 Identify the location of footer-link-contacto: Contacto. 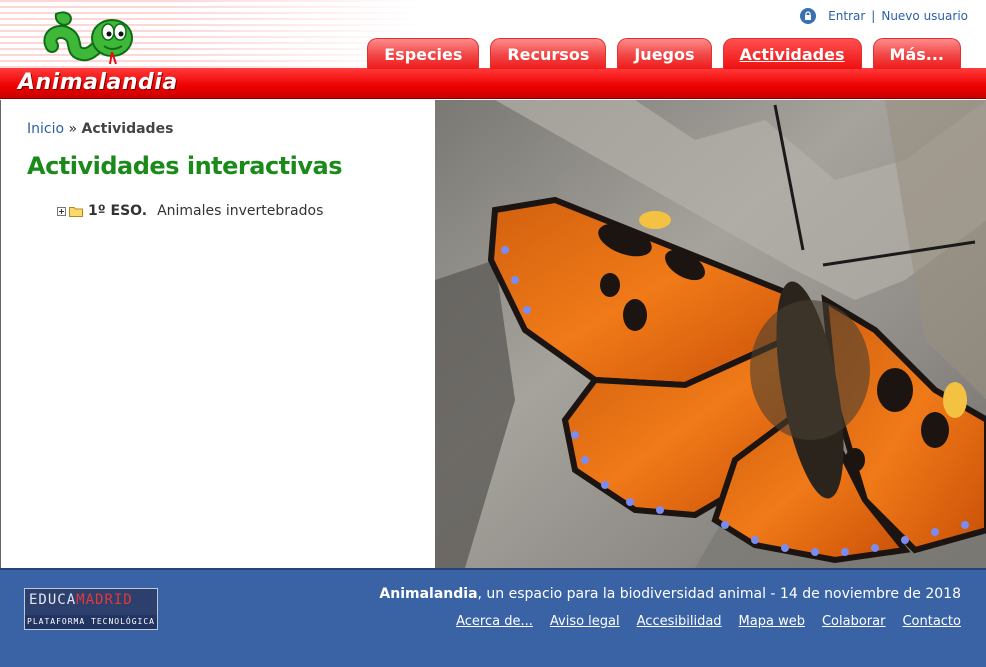
(931, 621).